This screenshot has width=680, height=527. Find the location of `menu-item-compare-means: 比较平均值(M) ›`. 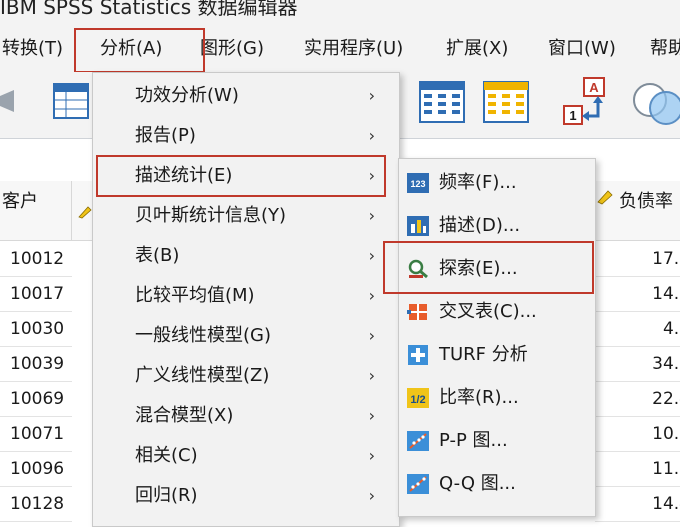

menu-item-compare-means: 比较平均值(M) › is located at coordinates (246, 296).